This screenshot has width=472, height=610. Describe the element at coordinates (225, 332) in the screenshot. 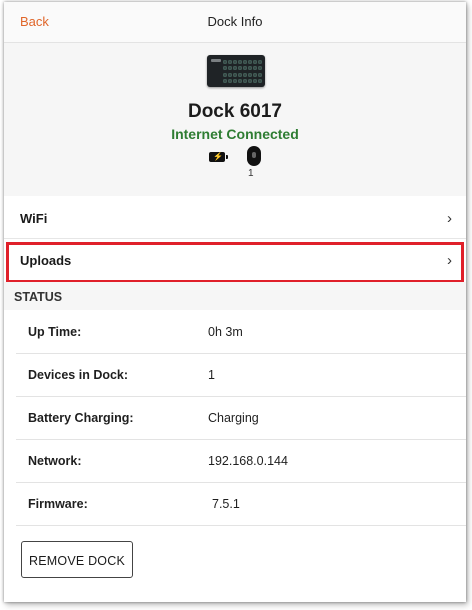

I see `status-value: 0h 3m` at that location.